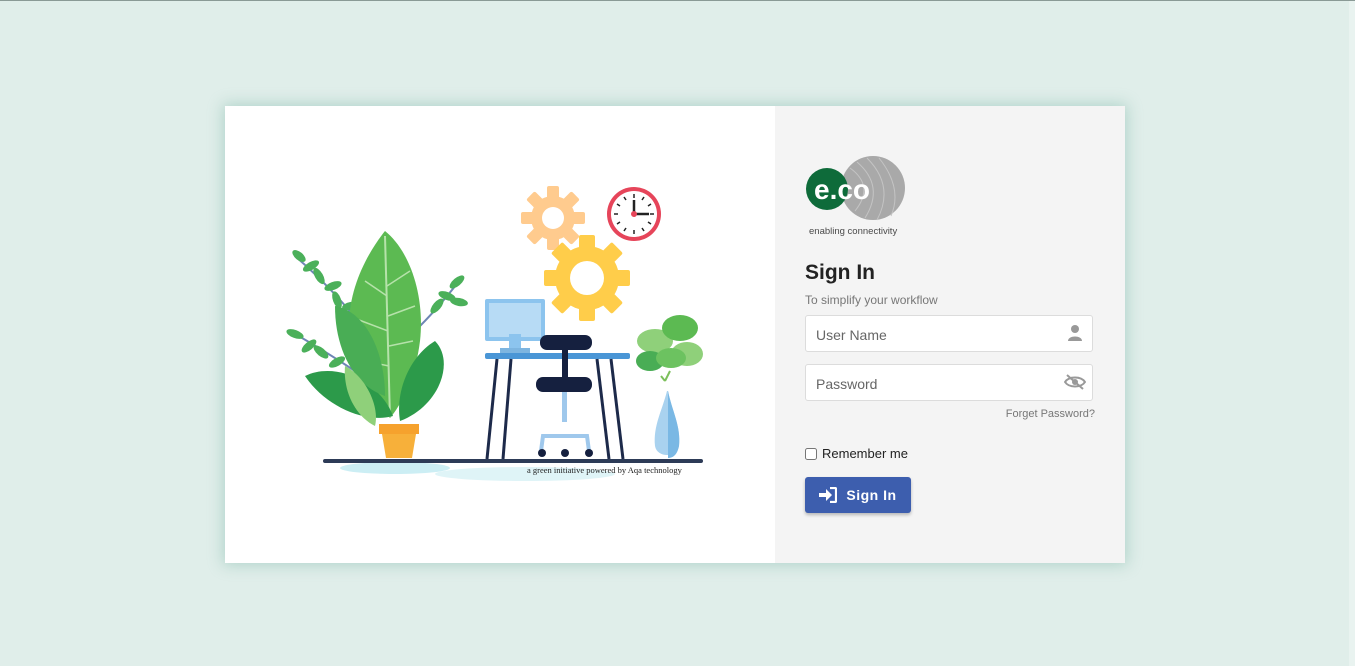 The image size is (1355, 666). Describe the element at coordinates (936, 334) in the screenshot. I see `username-input` at that location.